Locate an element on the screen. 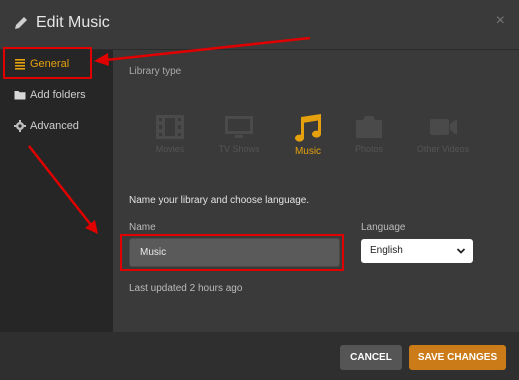 Image resolution: width=519 pixels, height=380 pixels. cancel-button: CANCEL is located at coordinates (371, 357).